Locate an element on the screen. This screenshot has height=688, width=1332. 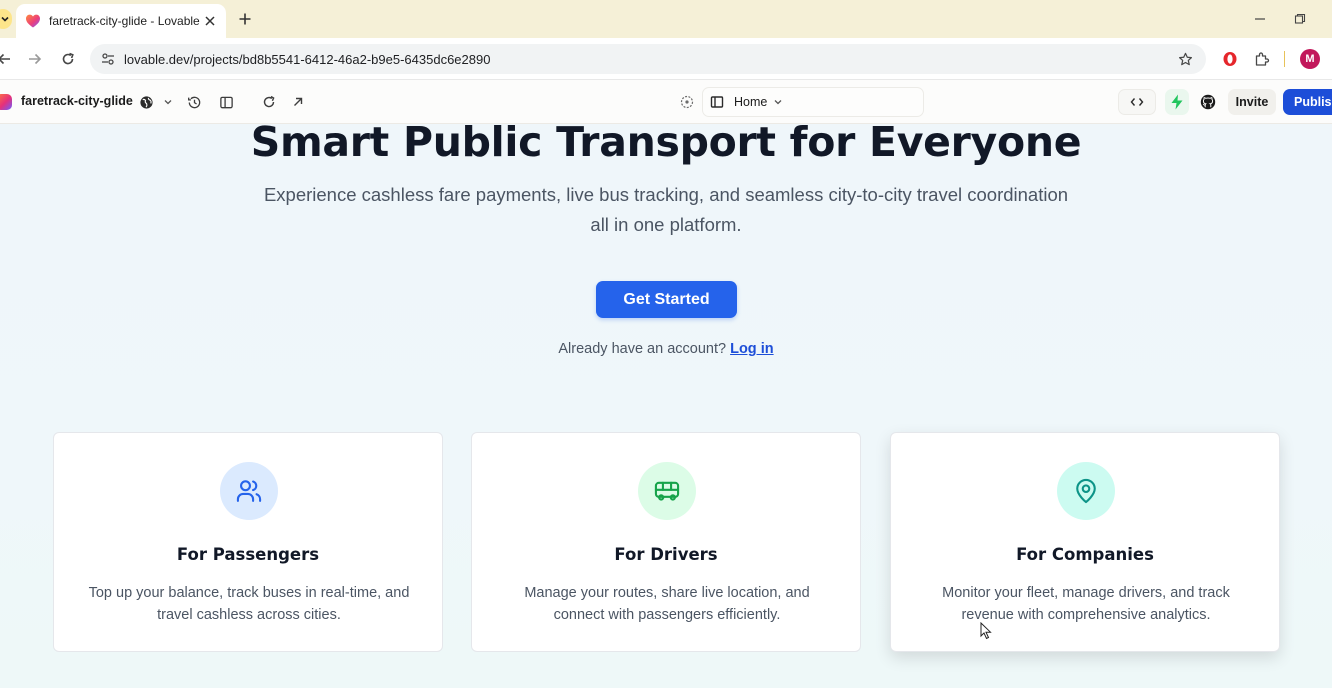
minimize-icon is located at coordinates (1260, 19).